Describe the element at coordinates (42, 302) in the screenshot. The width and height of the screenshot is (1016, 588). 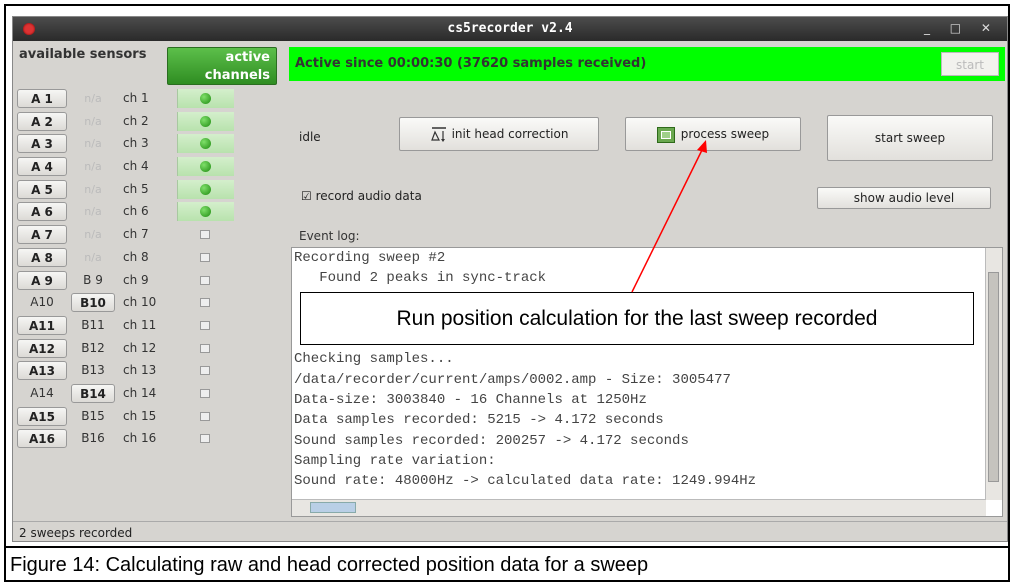
I see `sensor-a-button: A10` at that location.